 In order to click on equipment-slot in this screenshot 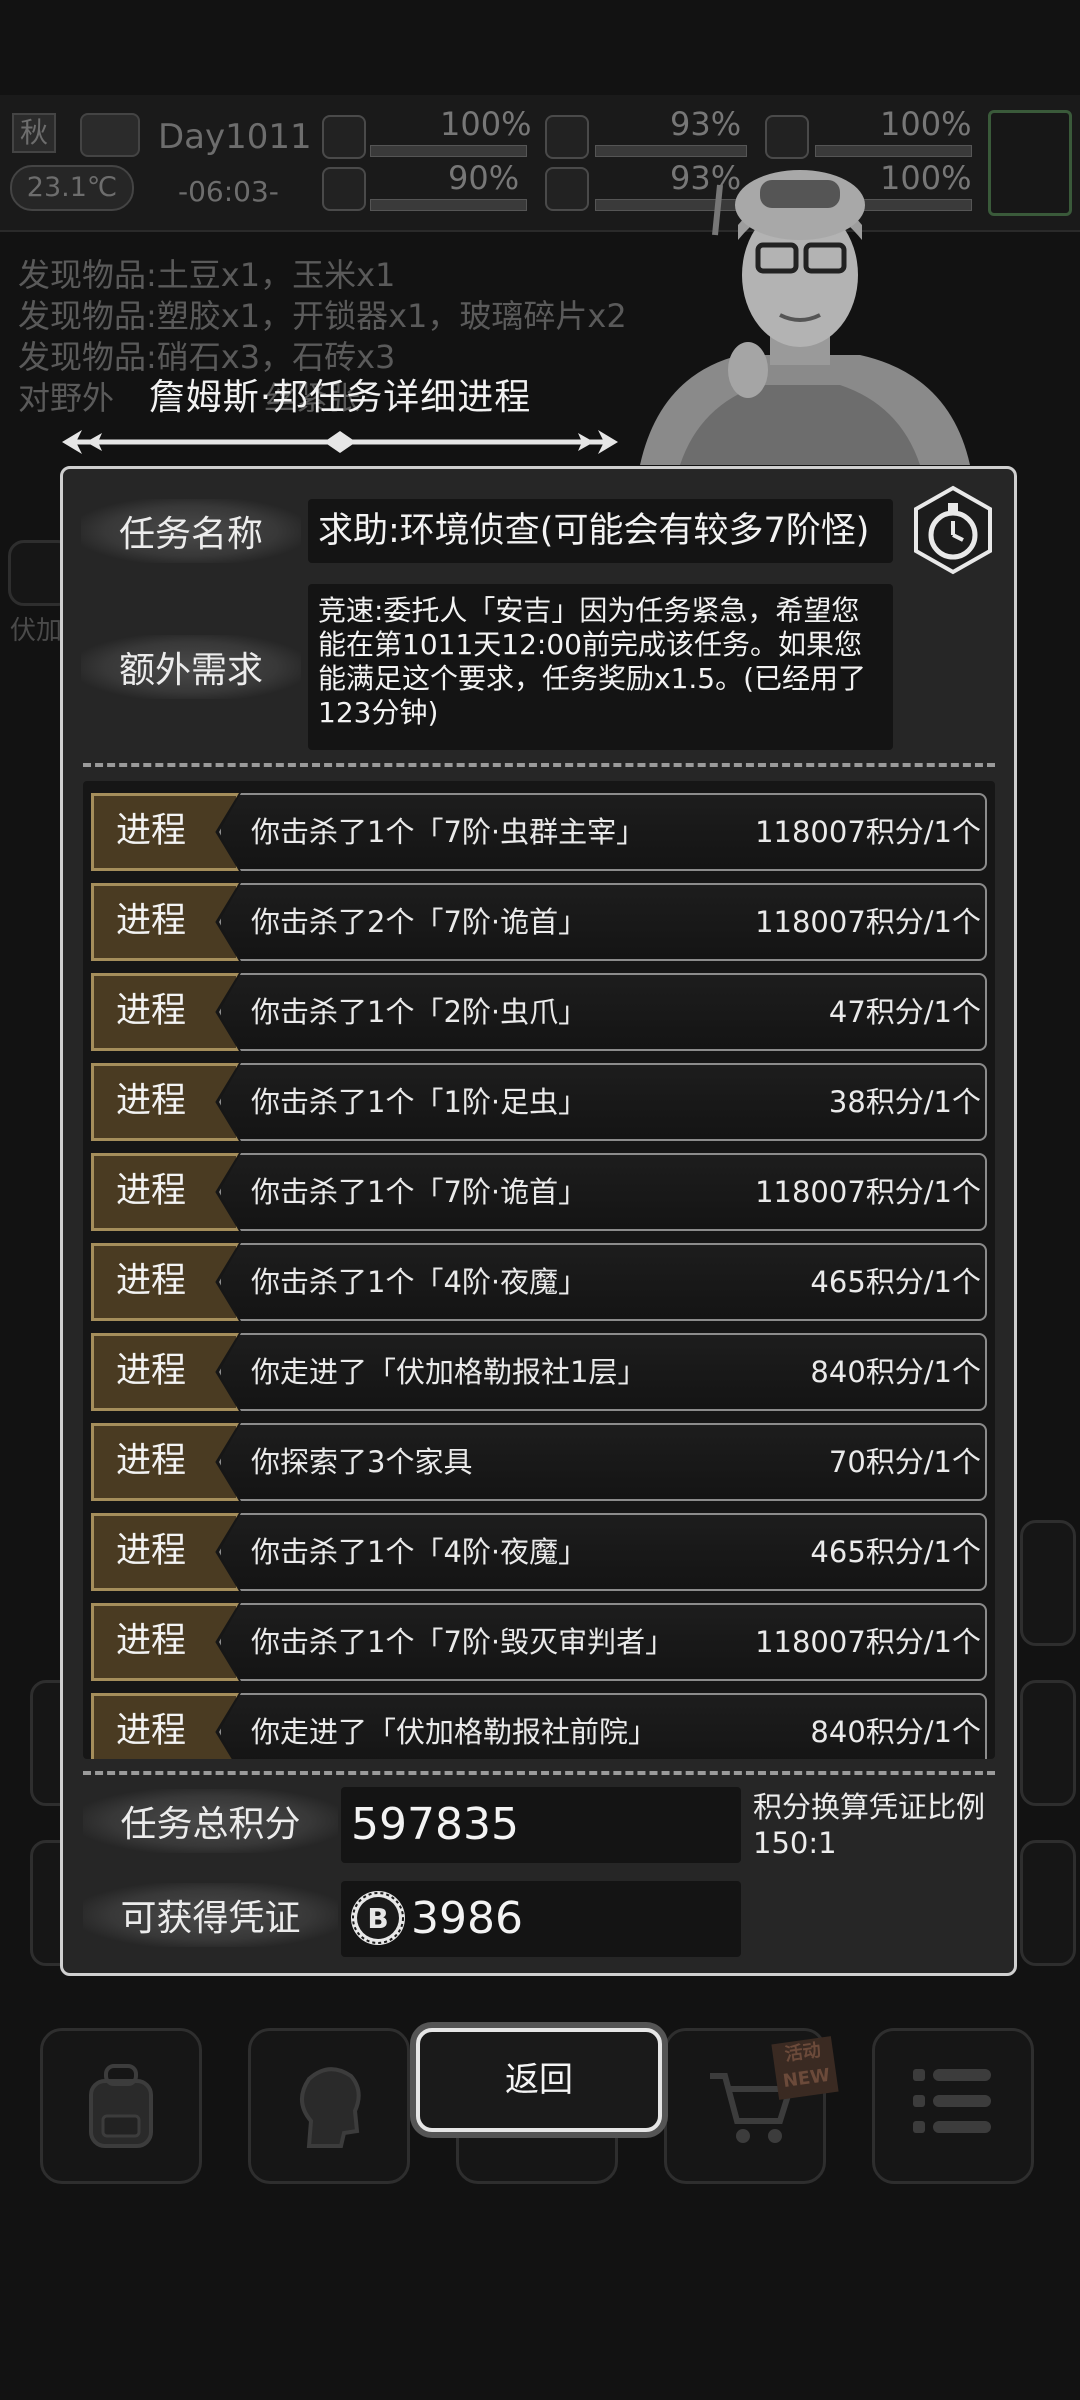, I will do `click(1030, 163)`.